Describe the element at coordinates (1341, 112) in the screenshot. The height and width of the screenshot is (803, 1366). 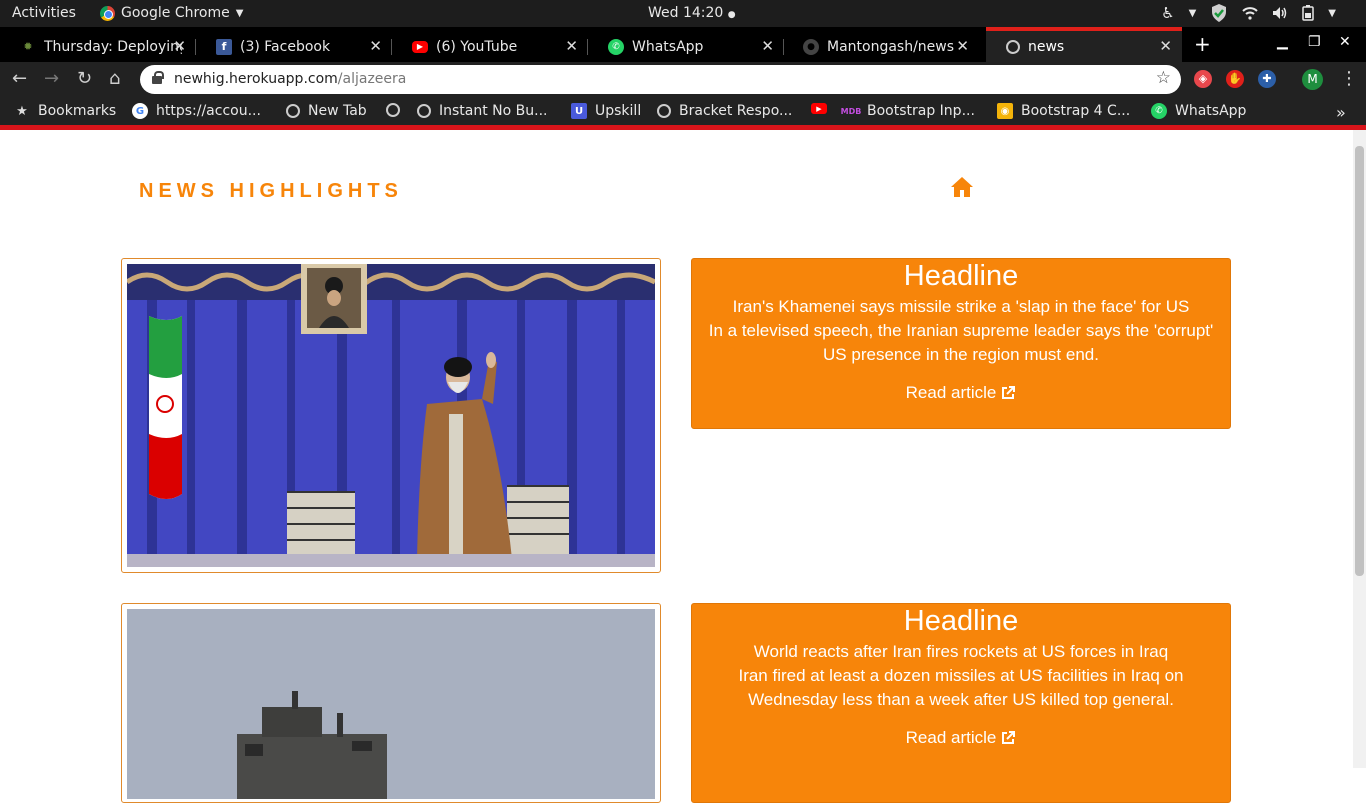
I see `bookmarks-overflow-button: »` at that location.